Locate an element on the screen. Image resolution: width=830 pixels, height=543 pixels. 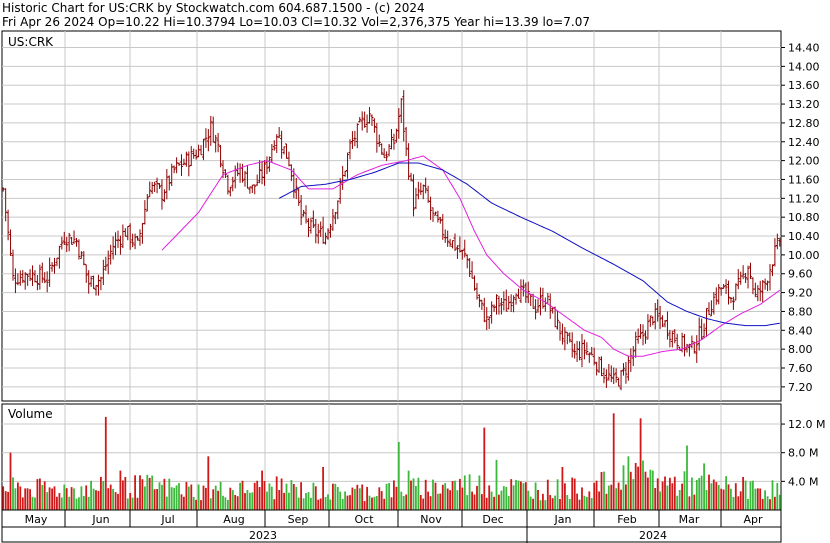
price-tick-label: 10.40 is located at coordinates (804, 236).